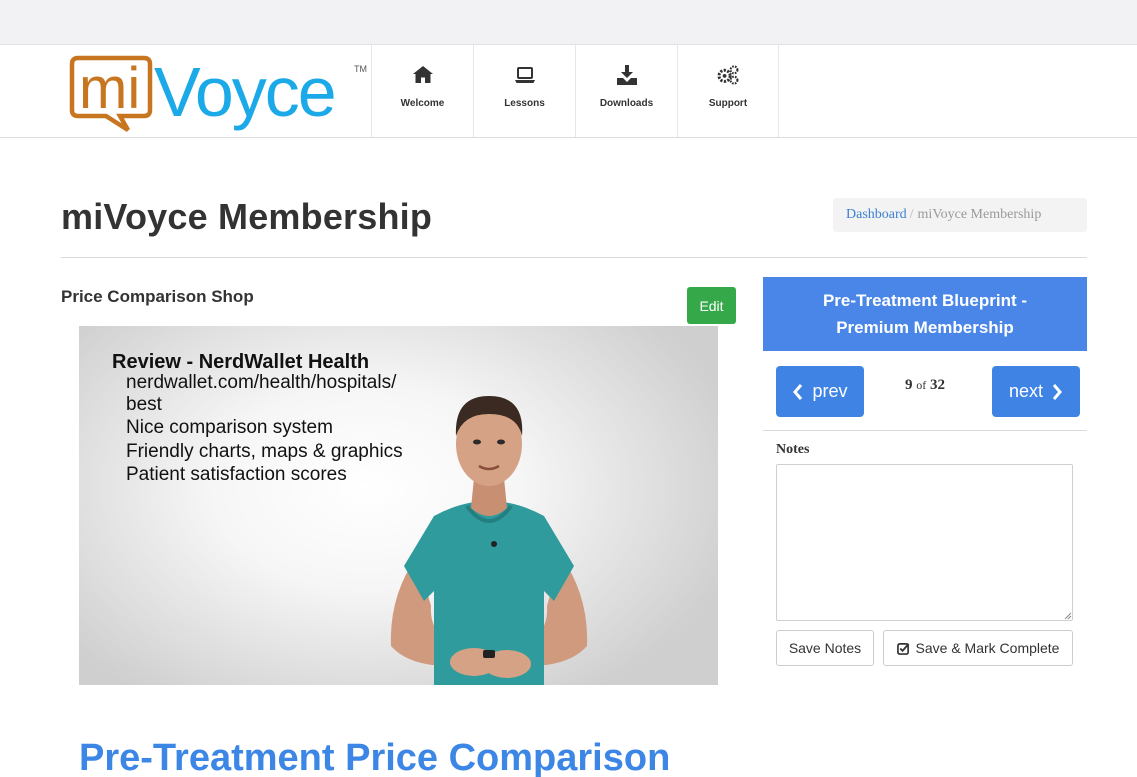 This screenshot has height=777, width=1137. Describe the element at coordinates (909, 385) in the screenshot. I see `counter-current: 9` at that location.